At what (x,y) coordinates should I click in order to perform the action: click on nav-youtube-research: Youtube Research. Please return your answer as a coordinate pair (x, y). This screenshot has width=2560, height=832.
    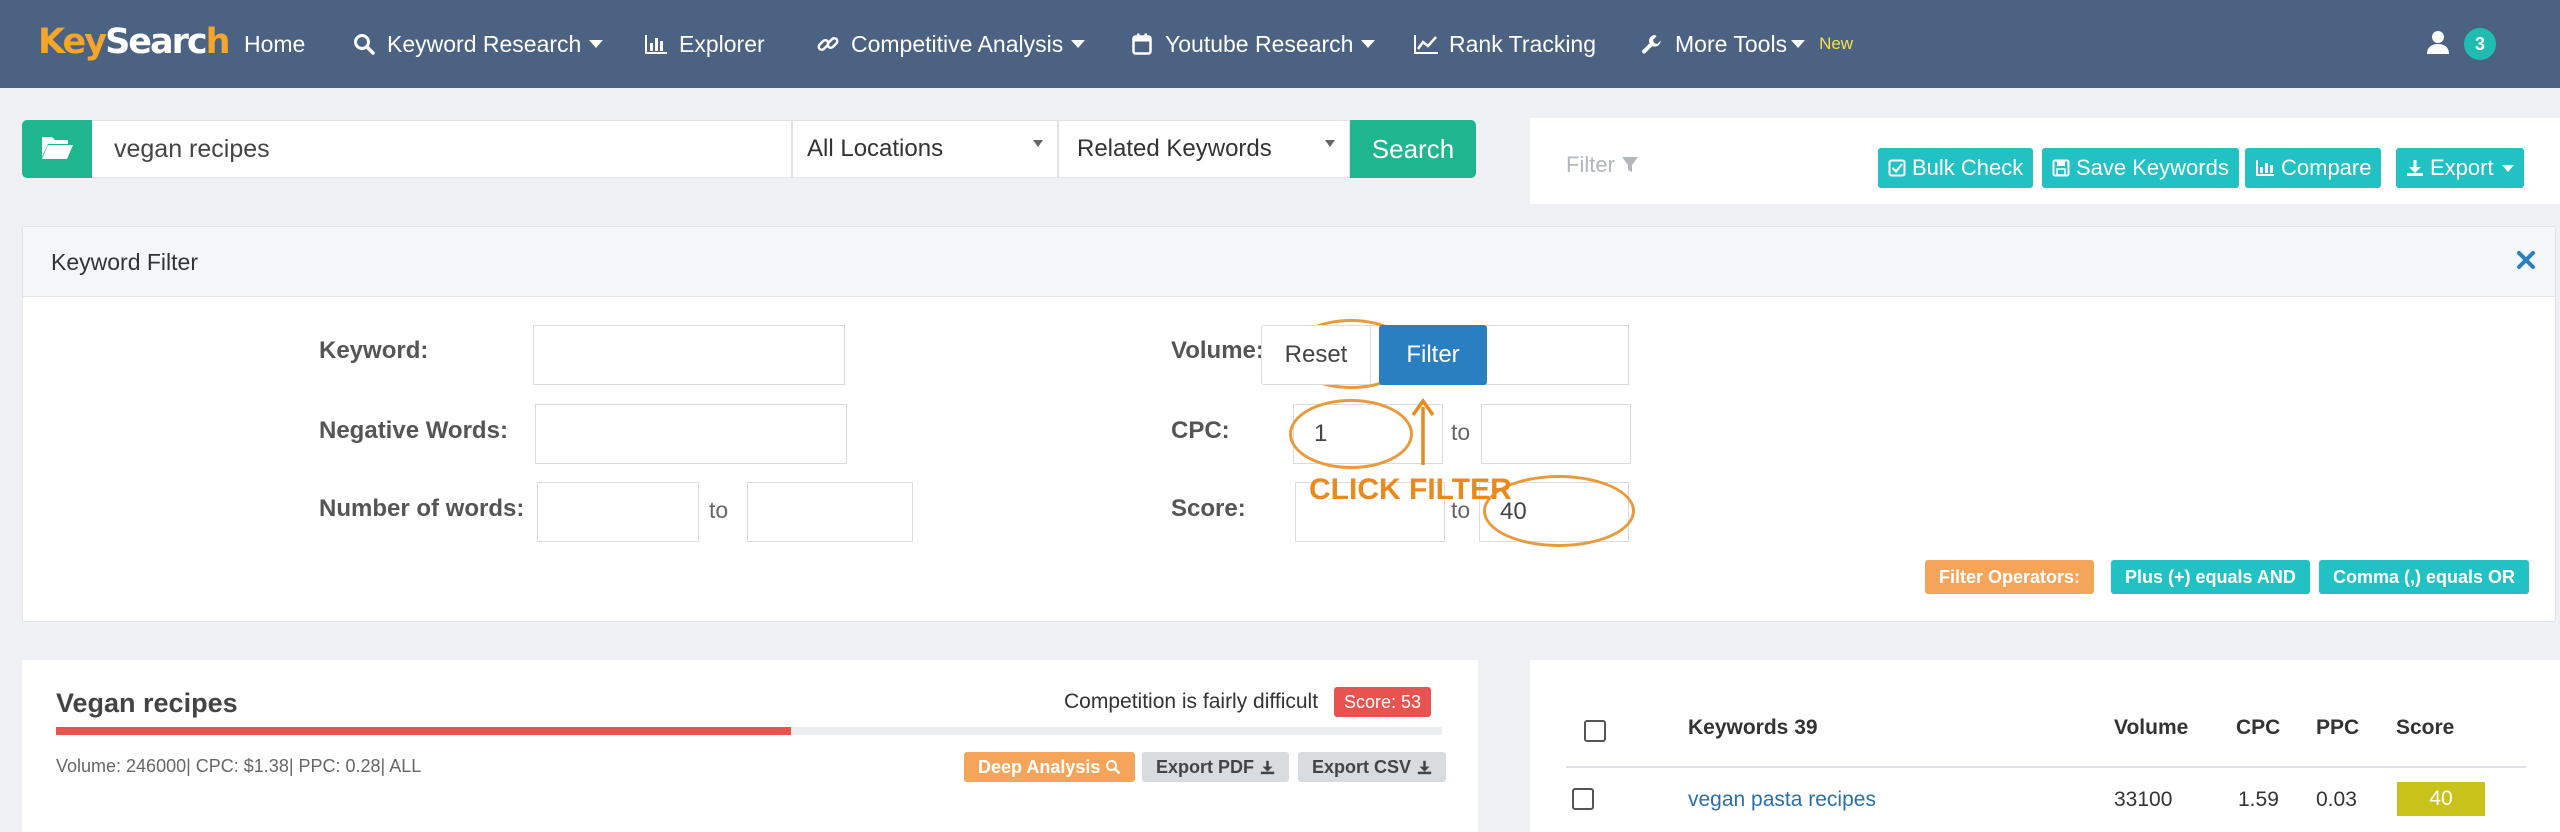
    Looking at the image, I should click on (1252, 44).